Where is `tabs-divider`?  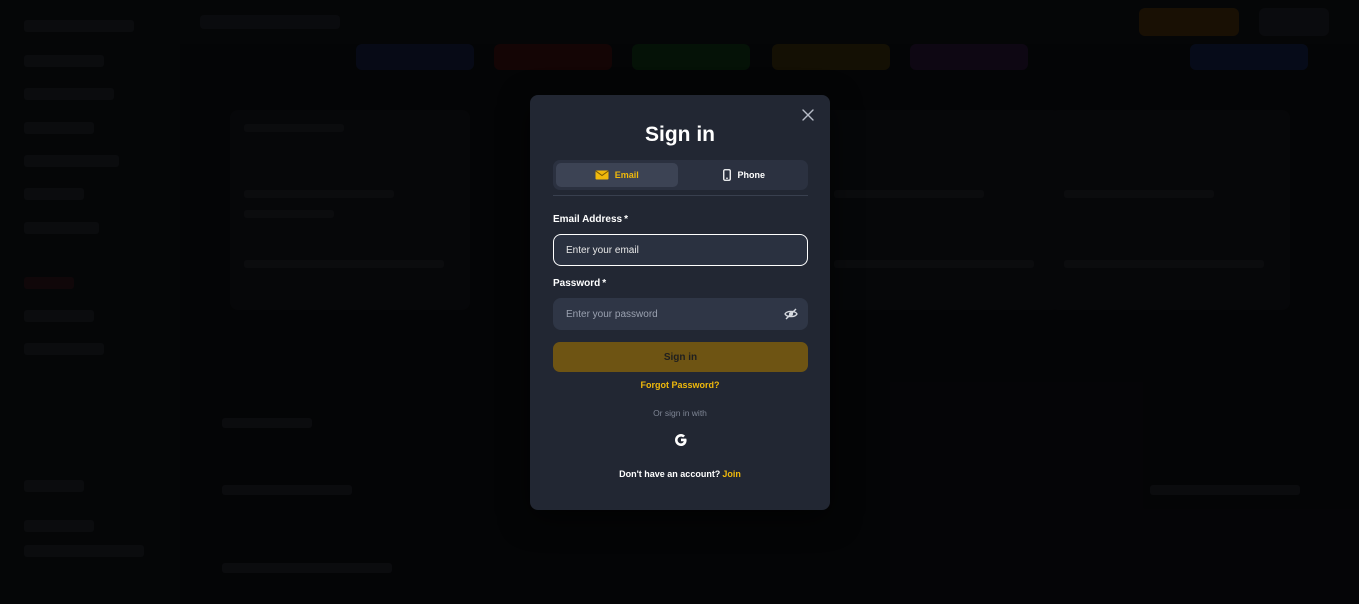 tabs-divider is located at coordinates (680, 195).